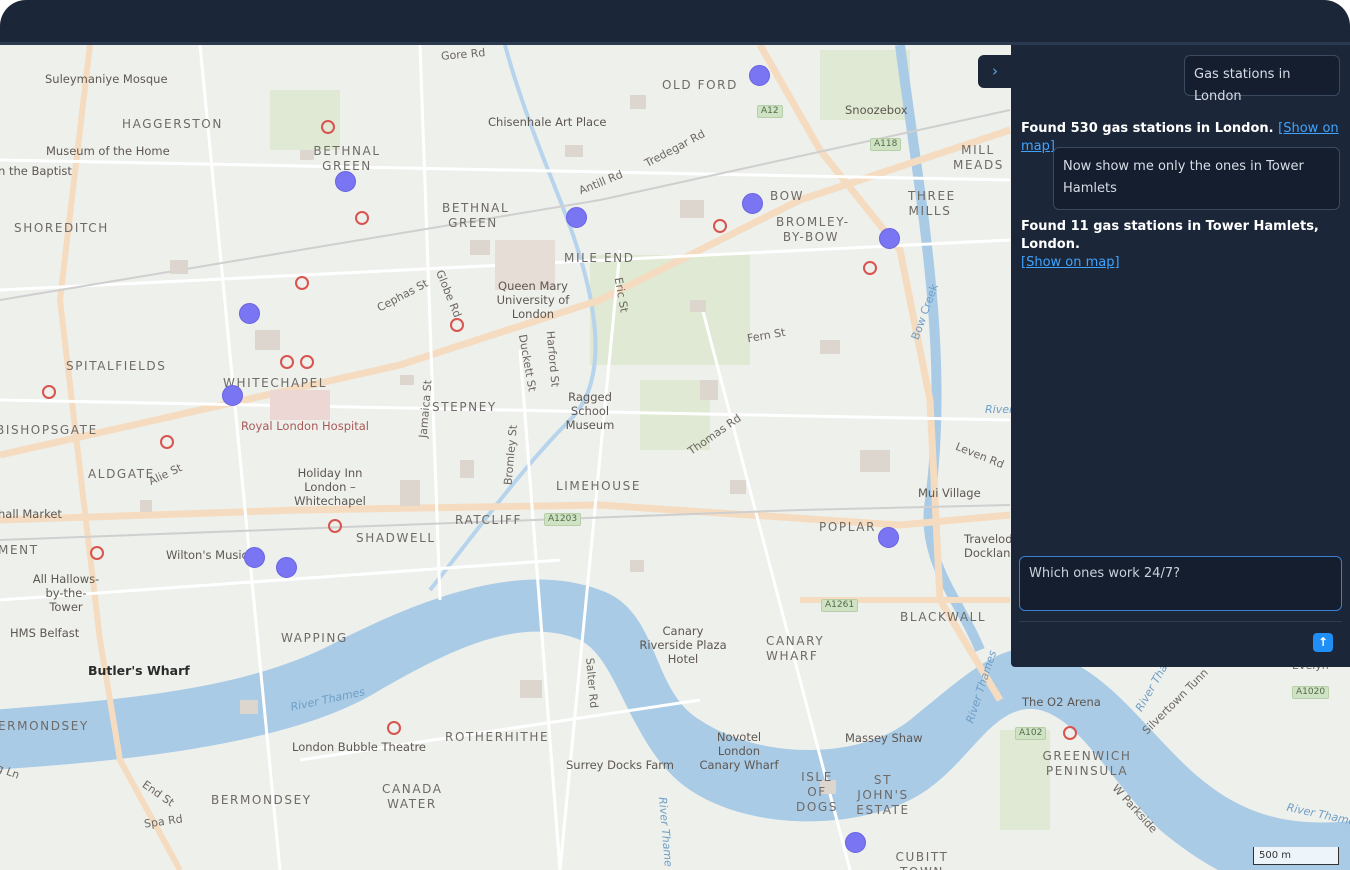  I want to click on poi-label: Museum of the Home, so click(108, 151).